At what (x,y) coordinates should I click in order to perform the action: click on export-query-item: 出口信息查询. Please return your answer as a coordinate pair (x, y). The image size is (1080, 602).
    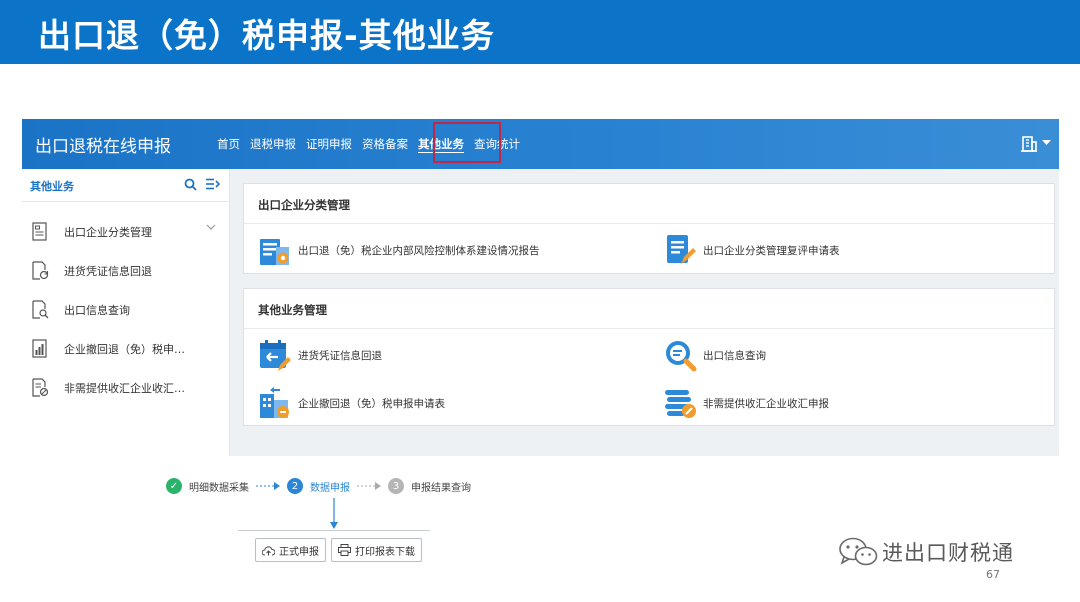
    Looking at the image, I should click on (714, 355).